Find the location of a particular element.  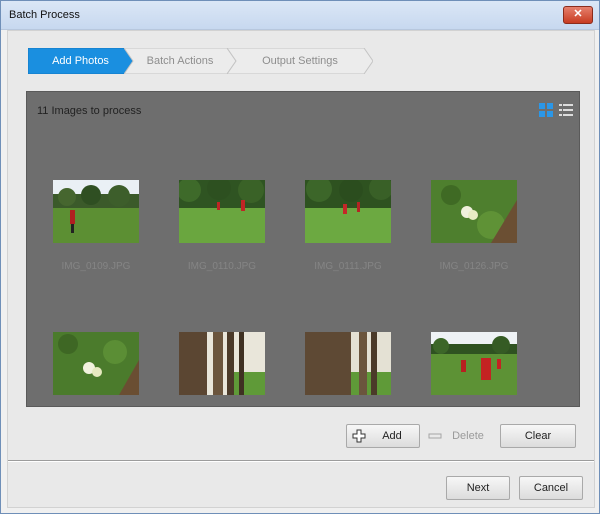

step-batch-actions: Batch Actions is located at coordinates (180, 61).